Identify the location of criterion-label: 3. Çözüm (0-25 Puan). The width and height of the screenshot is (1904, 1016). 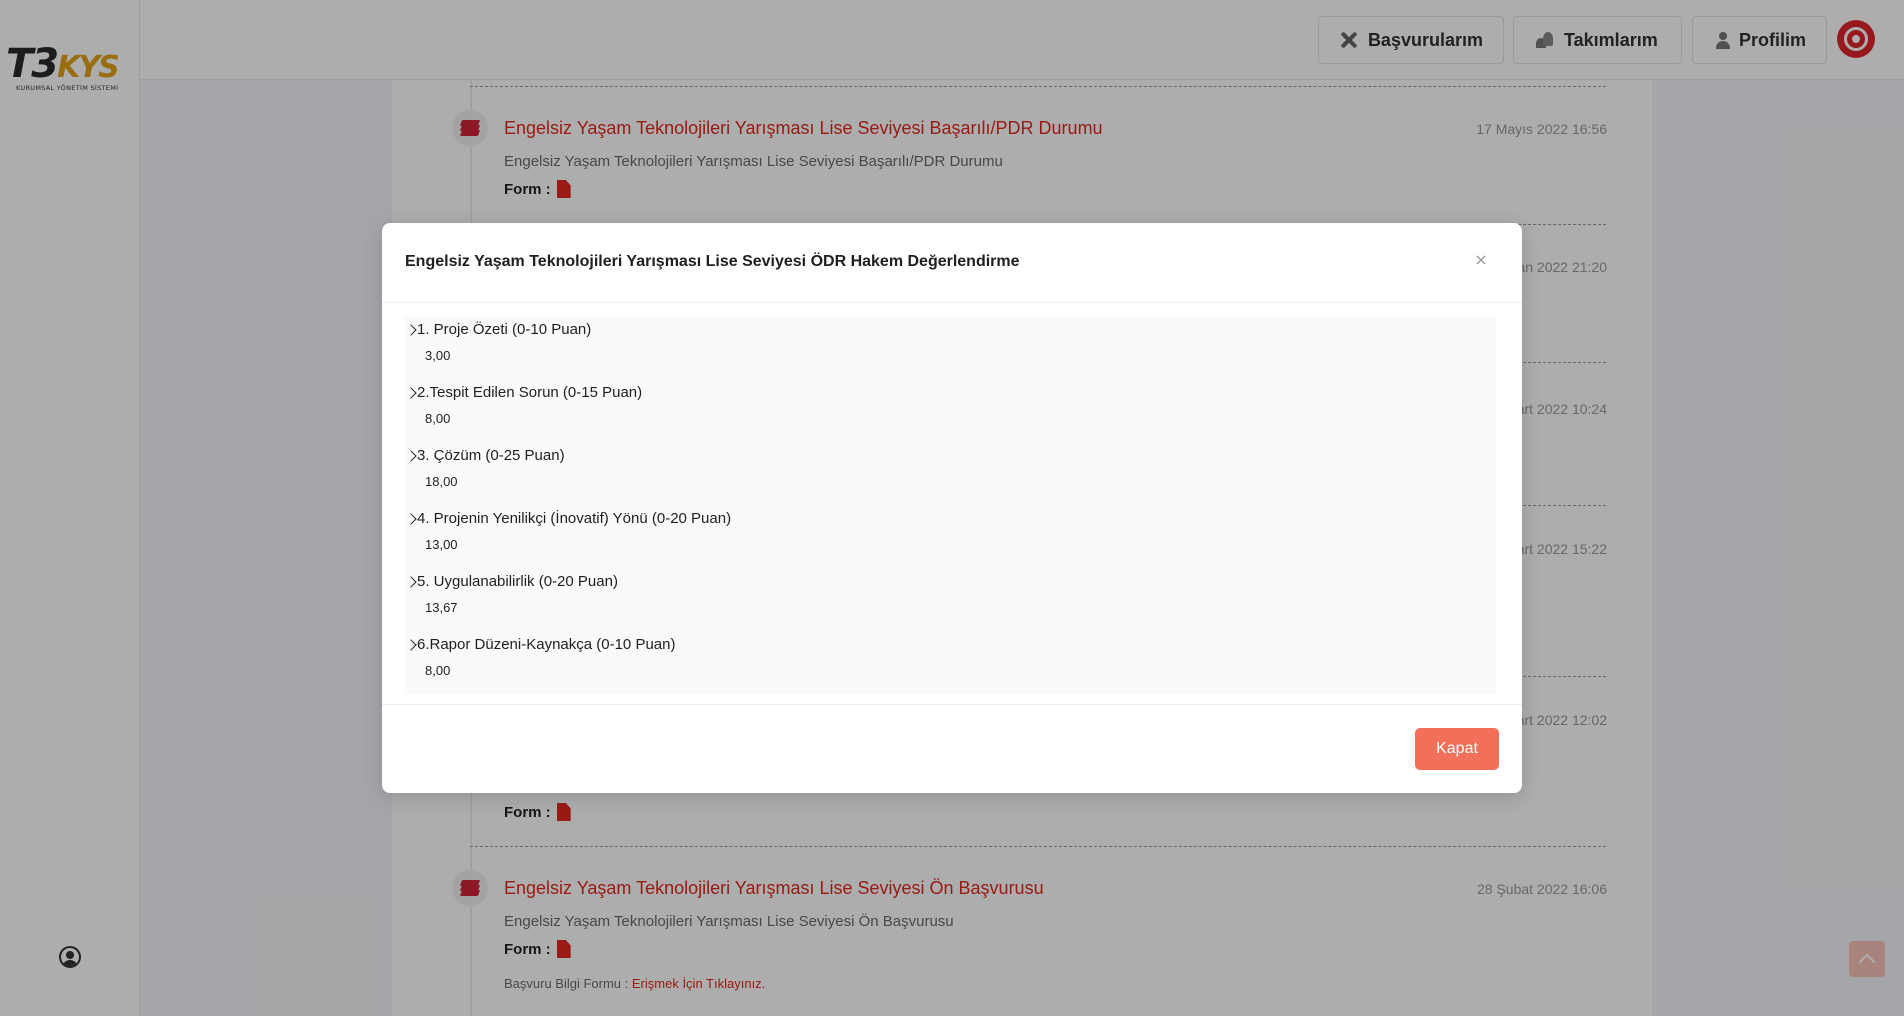
(485, 455).